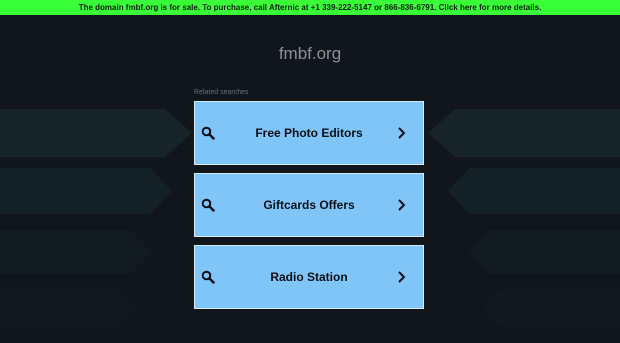  I want to click on domain-title: fmbf.org, so click(310, 53).